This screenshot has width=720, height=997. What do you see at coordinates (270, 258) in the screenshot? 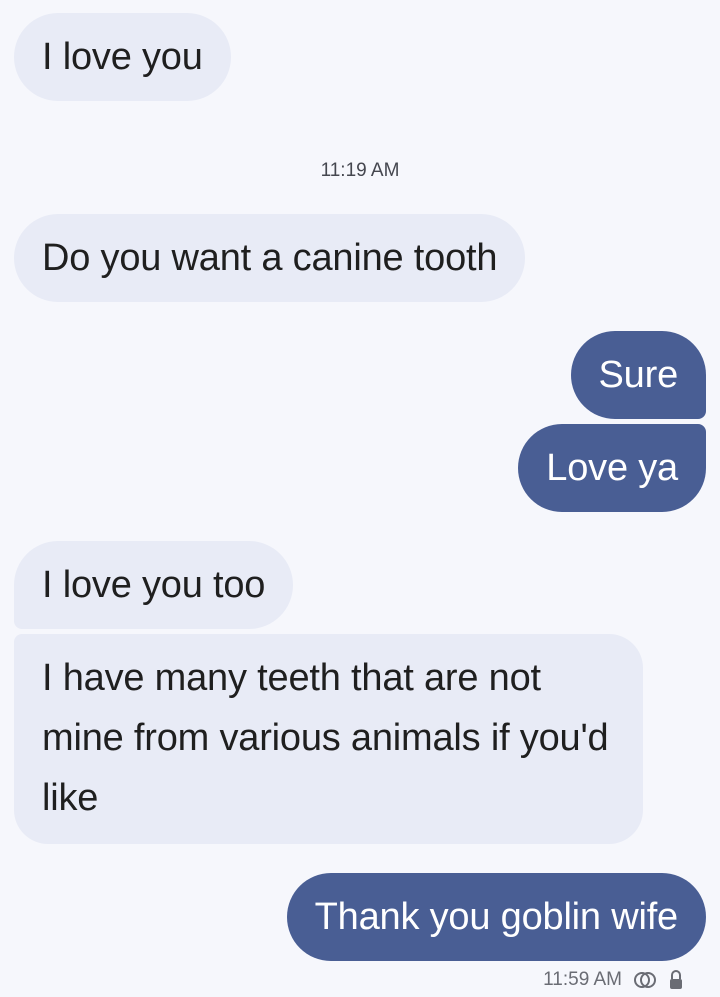
I see `incoming-message-bubble: Do you want a canine tooth` at bounding box center [270, 258].